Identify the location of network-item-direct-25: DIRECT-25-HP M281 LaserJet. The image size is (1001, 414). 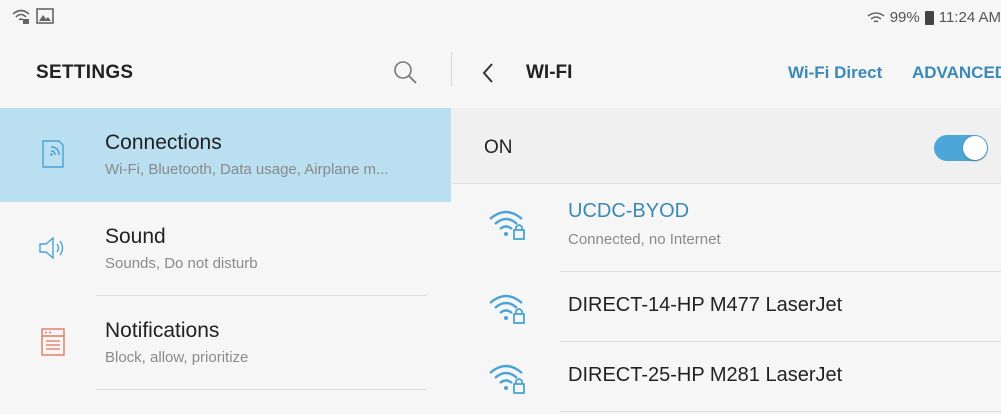
(726, 377).